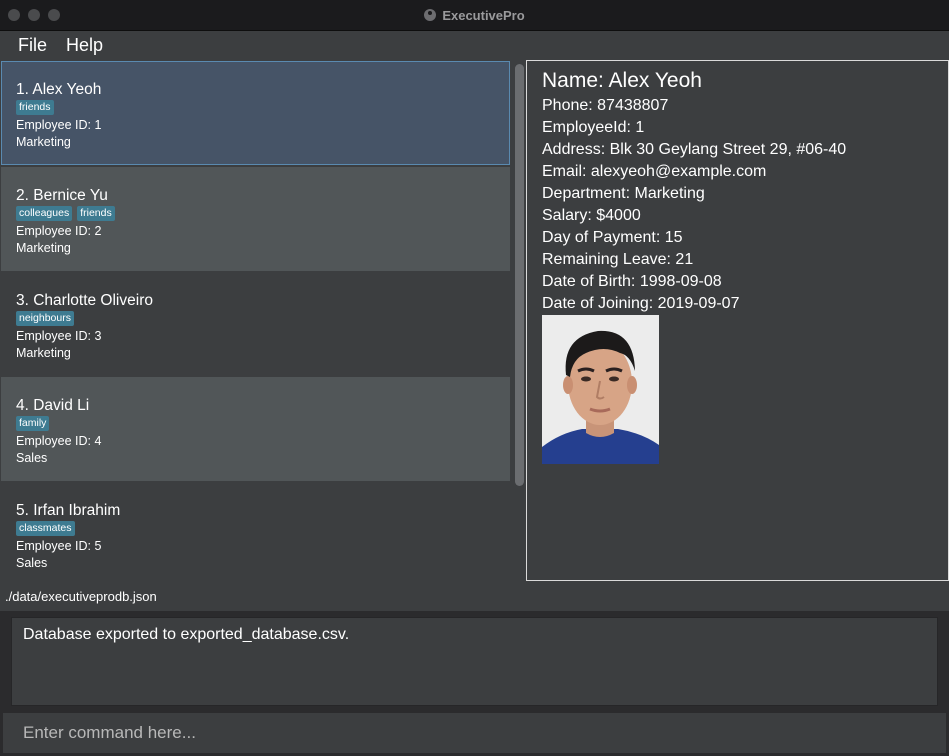 The image size is (949, 756). I want to click on employee-id: Employee ID: 4, so click(59, 441).